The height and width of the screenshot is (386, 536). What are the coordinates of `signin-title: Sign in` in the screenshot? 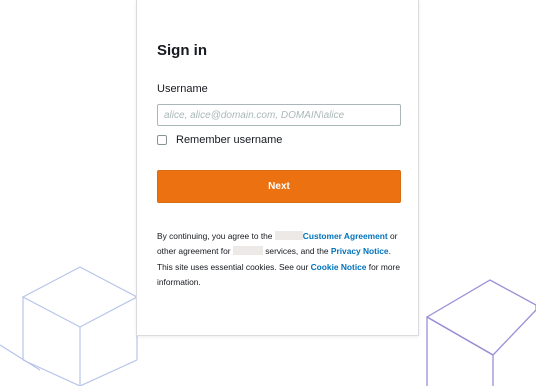 It's located at (182, 50).